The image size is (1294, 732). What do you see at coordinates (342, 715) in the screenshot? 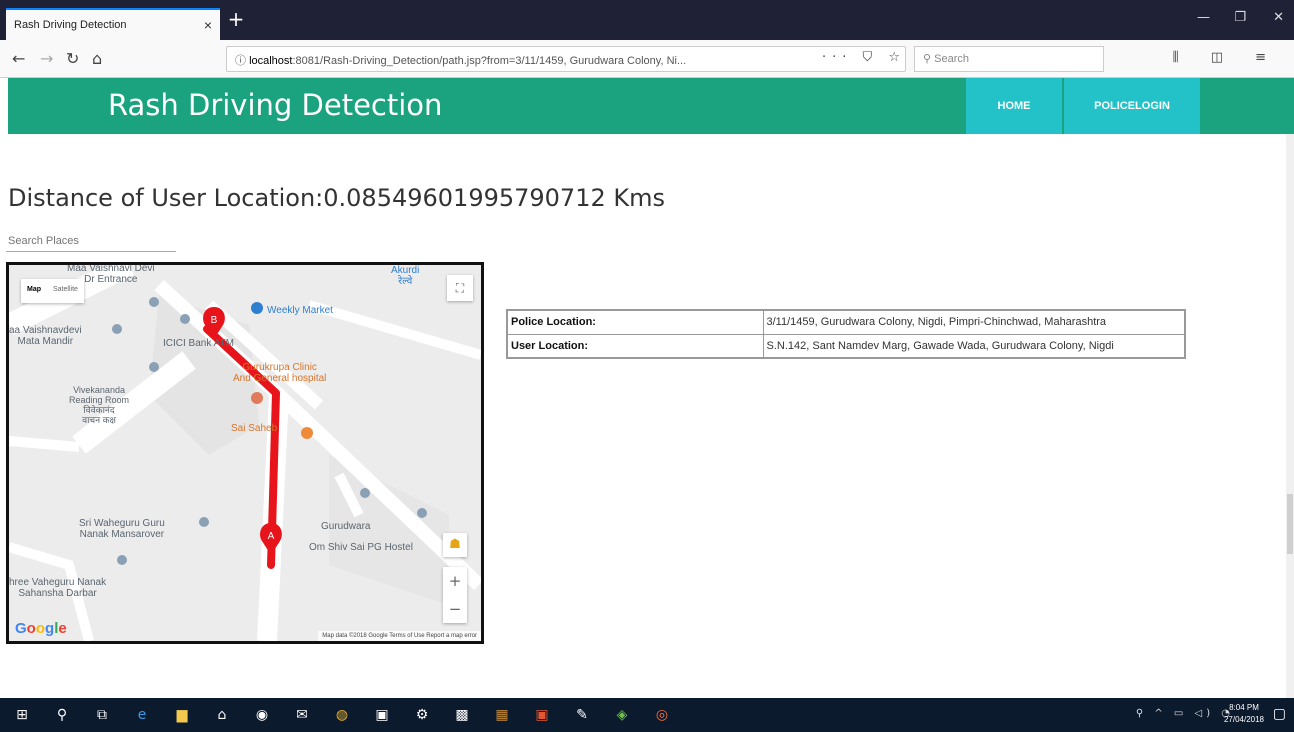
I see `chrome-icon: ◍` at bounding box center [342, 715].